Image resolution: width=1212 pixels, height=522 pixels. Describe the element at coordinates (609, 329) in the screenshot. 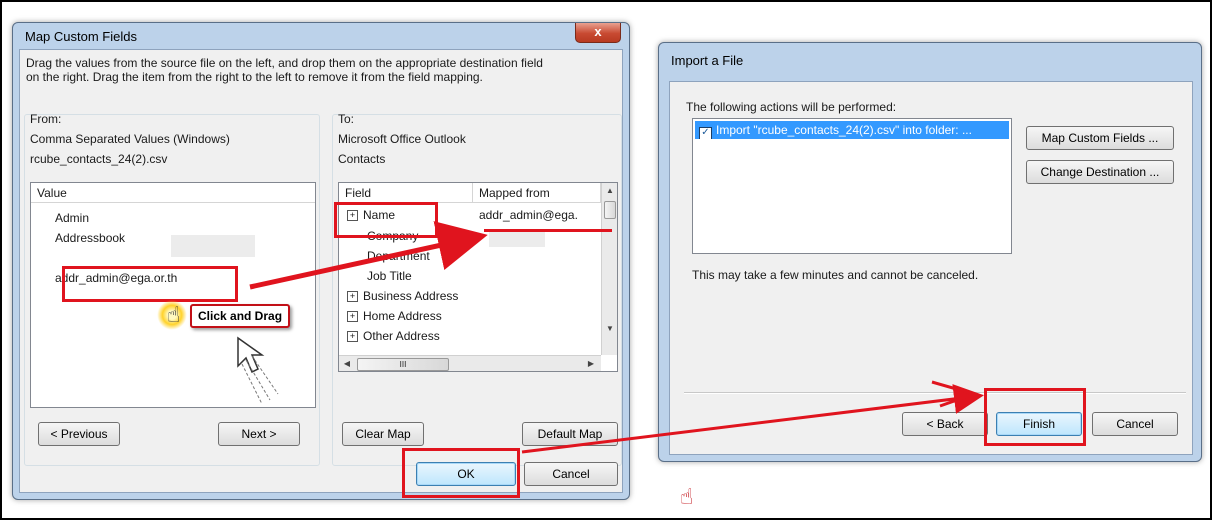

I see `scroll-down-icon: ▼` at that location.